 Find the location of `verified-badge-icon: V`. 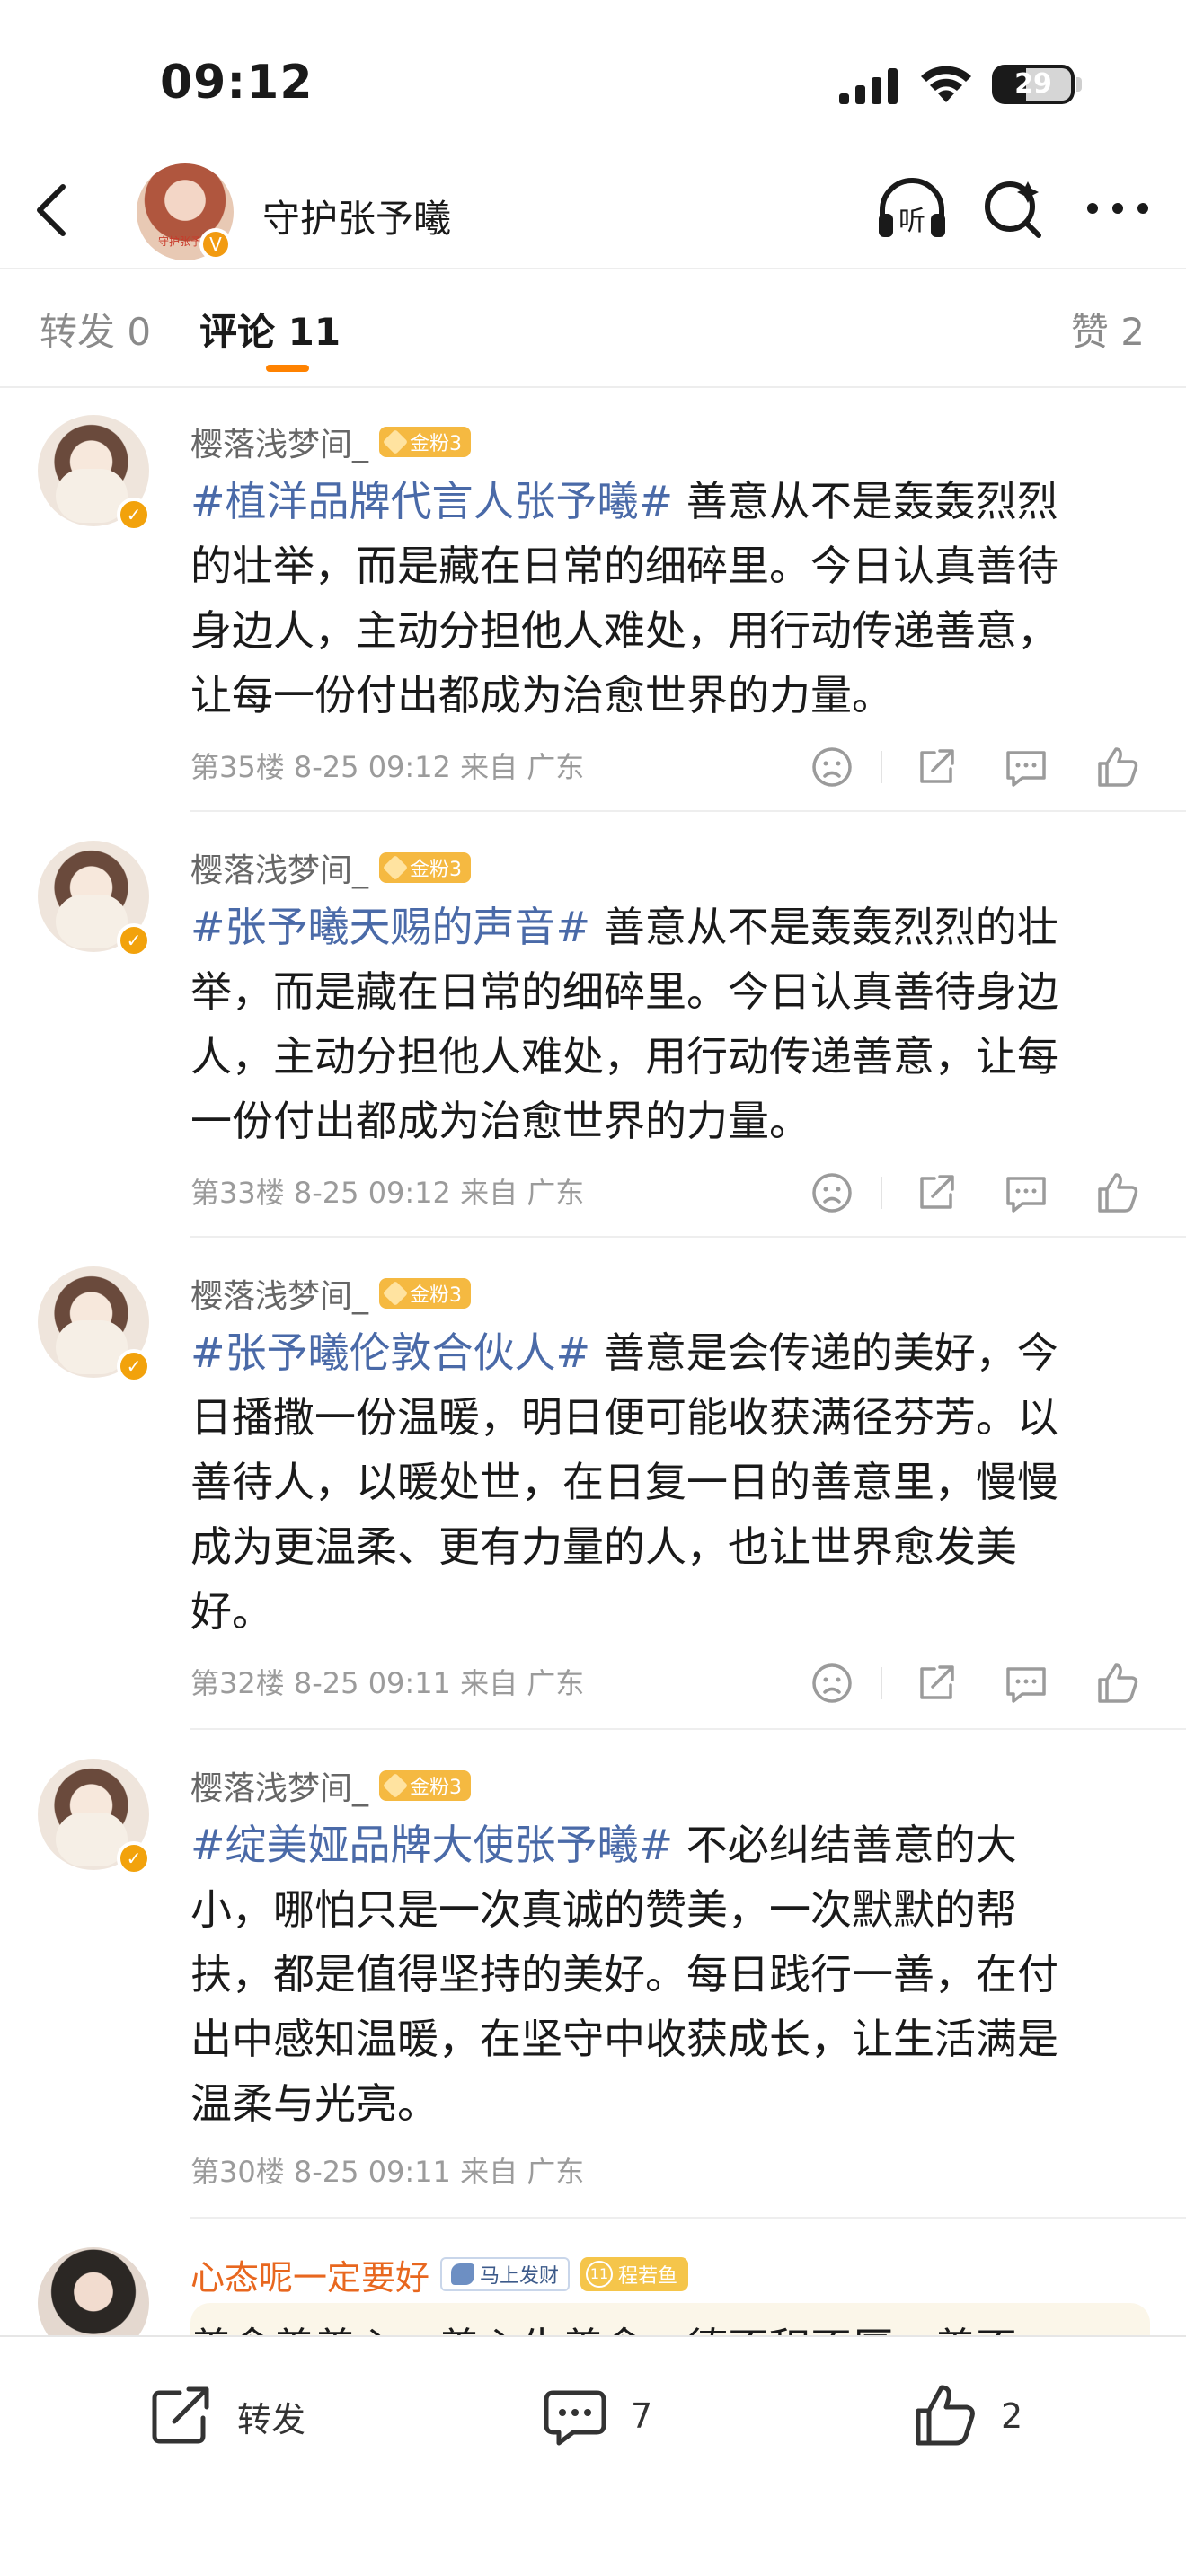

verified-badge-icon: V is located at coordinates (215, 244).